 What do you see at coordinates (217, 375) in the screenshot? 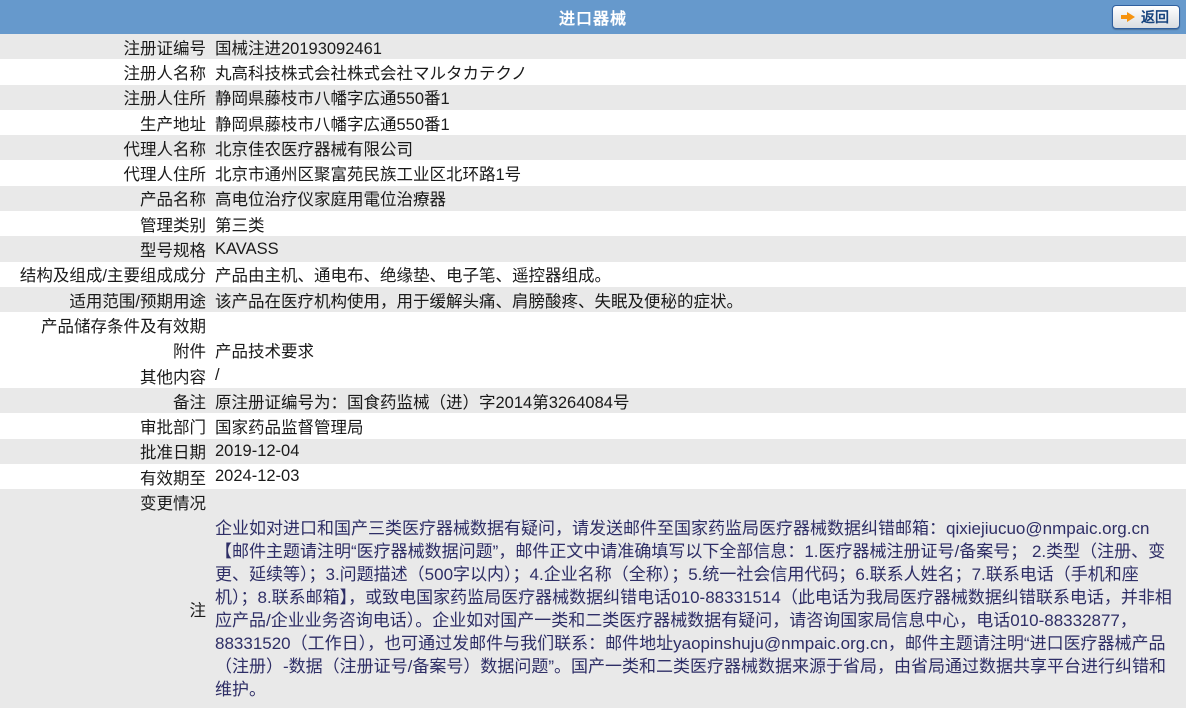
I see `row-value: /` at bounding box center [217, 375].